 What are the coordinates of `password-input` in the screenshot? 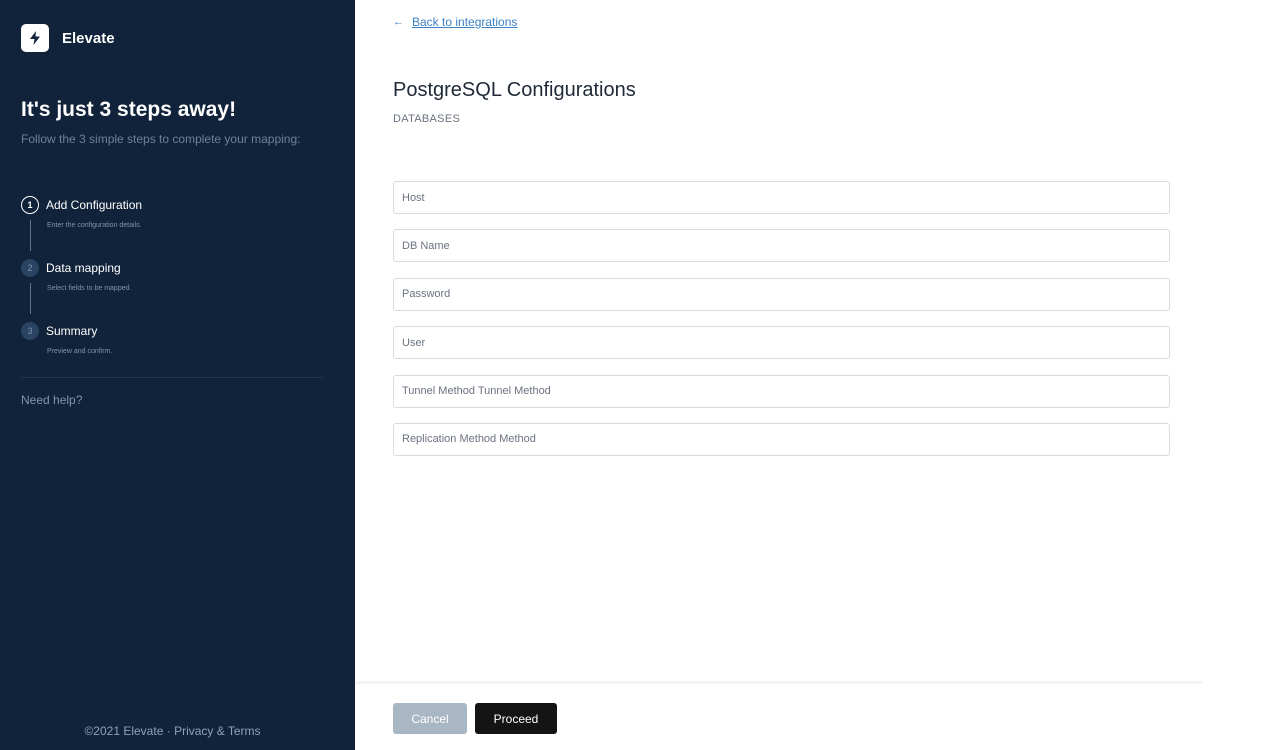 It's located at (781, 294).